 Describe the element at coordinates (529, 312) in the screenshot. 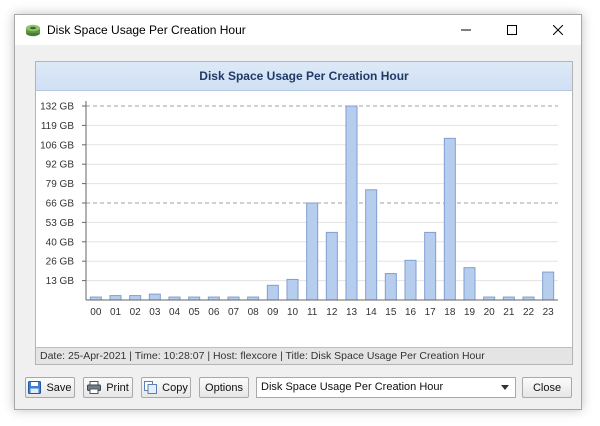

I see `x-tick-label: 22` at that location.